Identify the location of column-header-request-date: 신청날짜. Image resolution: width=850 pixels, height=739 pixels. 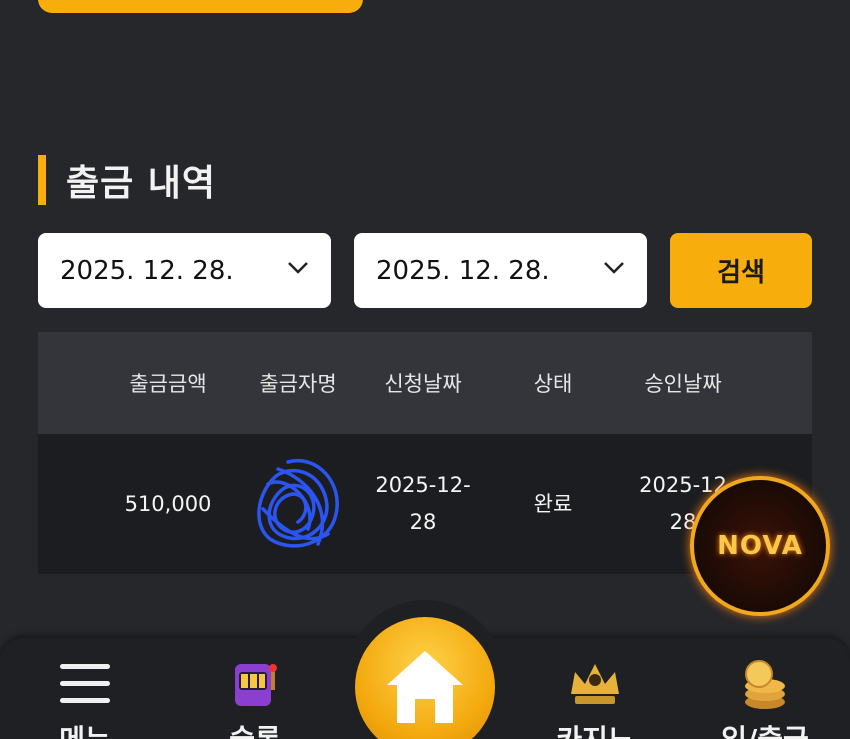
(423, 384).